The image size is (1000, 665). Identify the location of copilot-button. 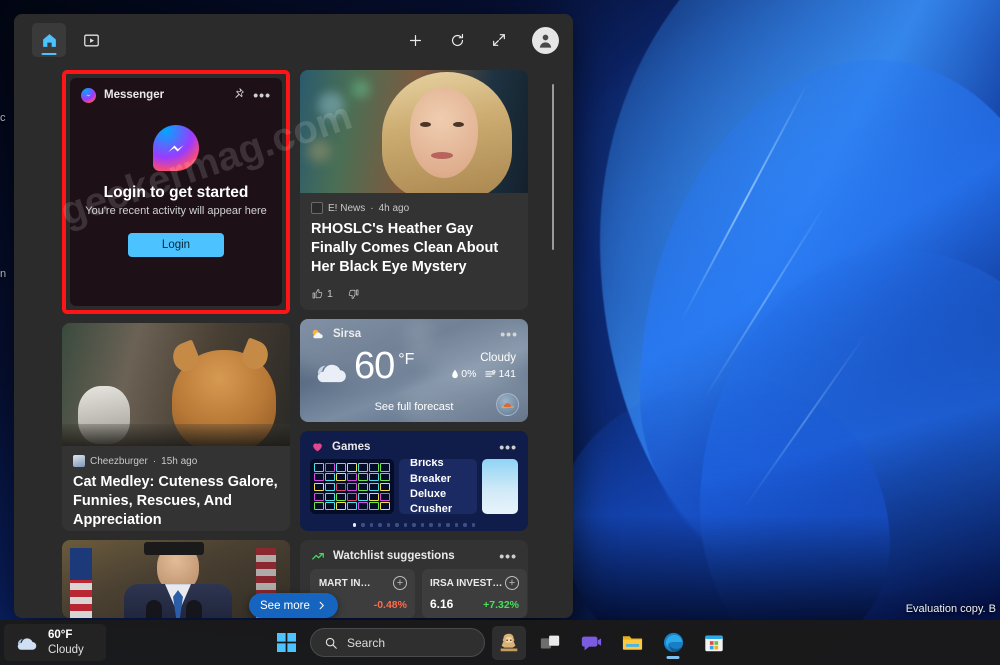
(509, 642).